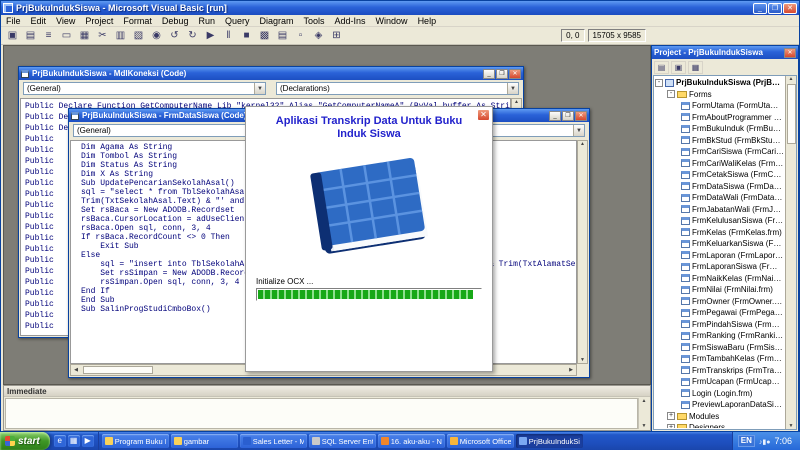 This screenshot has height=450, width=800. What do you see at coordinates (174, 36) in the screenshot?
I see `undo-icon: ↺` at bounding box center [174, 36].